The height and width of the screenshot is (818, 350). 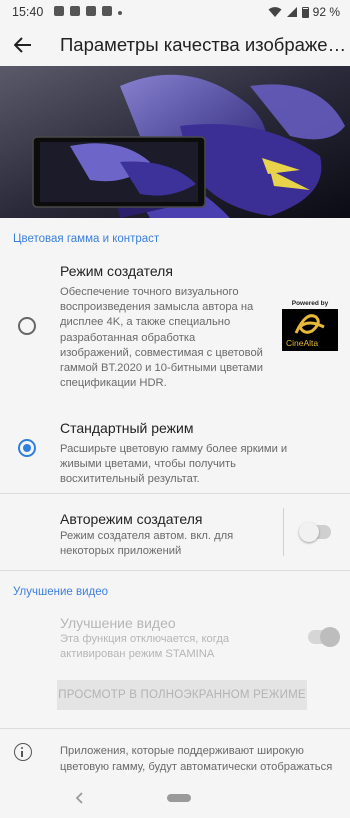 I want to click on powered-by-label: Powered by, so click(x=310, y=303).